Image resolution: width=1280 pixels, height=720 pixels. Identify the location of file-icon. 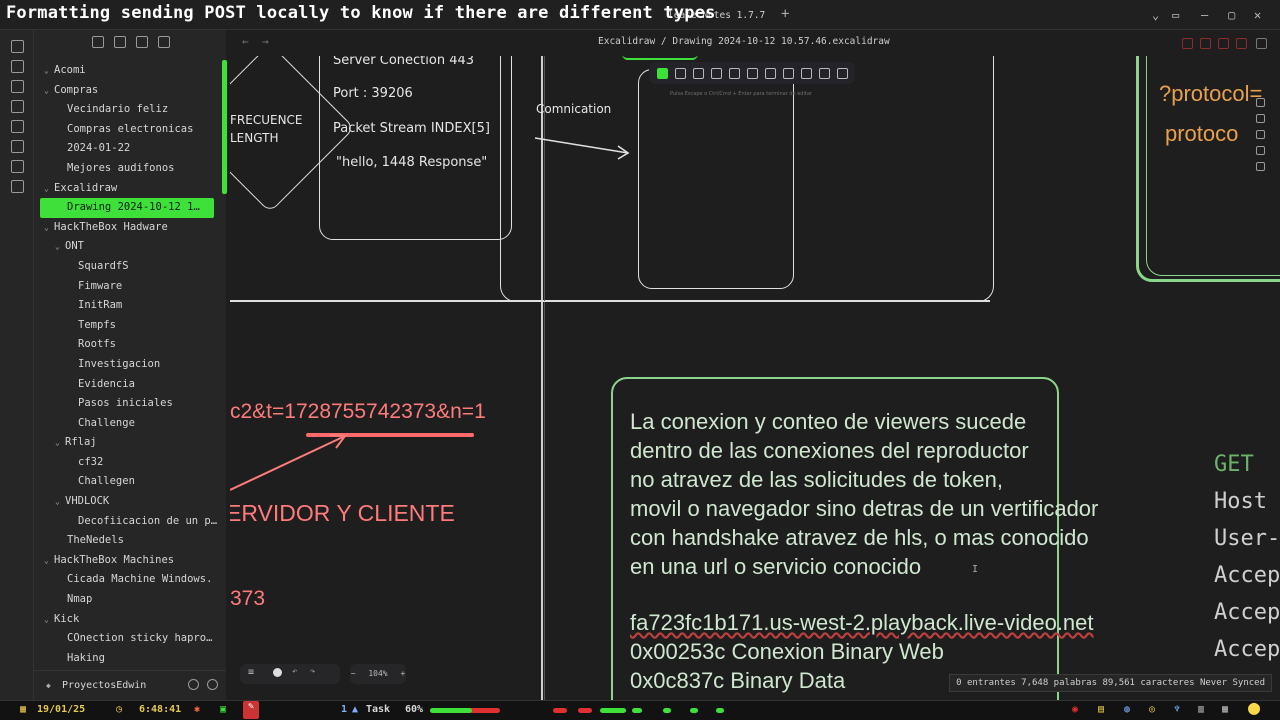
(17, 66).